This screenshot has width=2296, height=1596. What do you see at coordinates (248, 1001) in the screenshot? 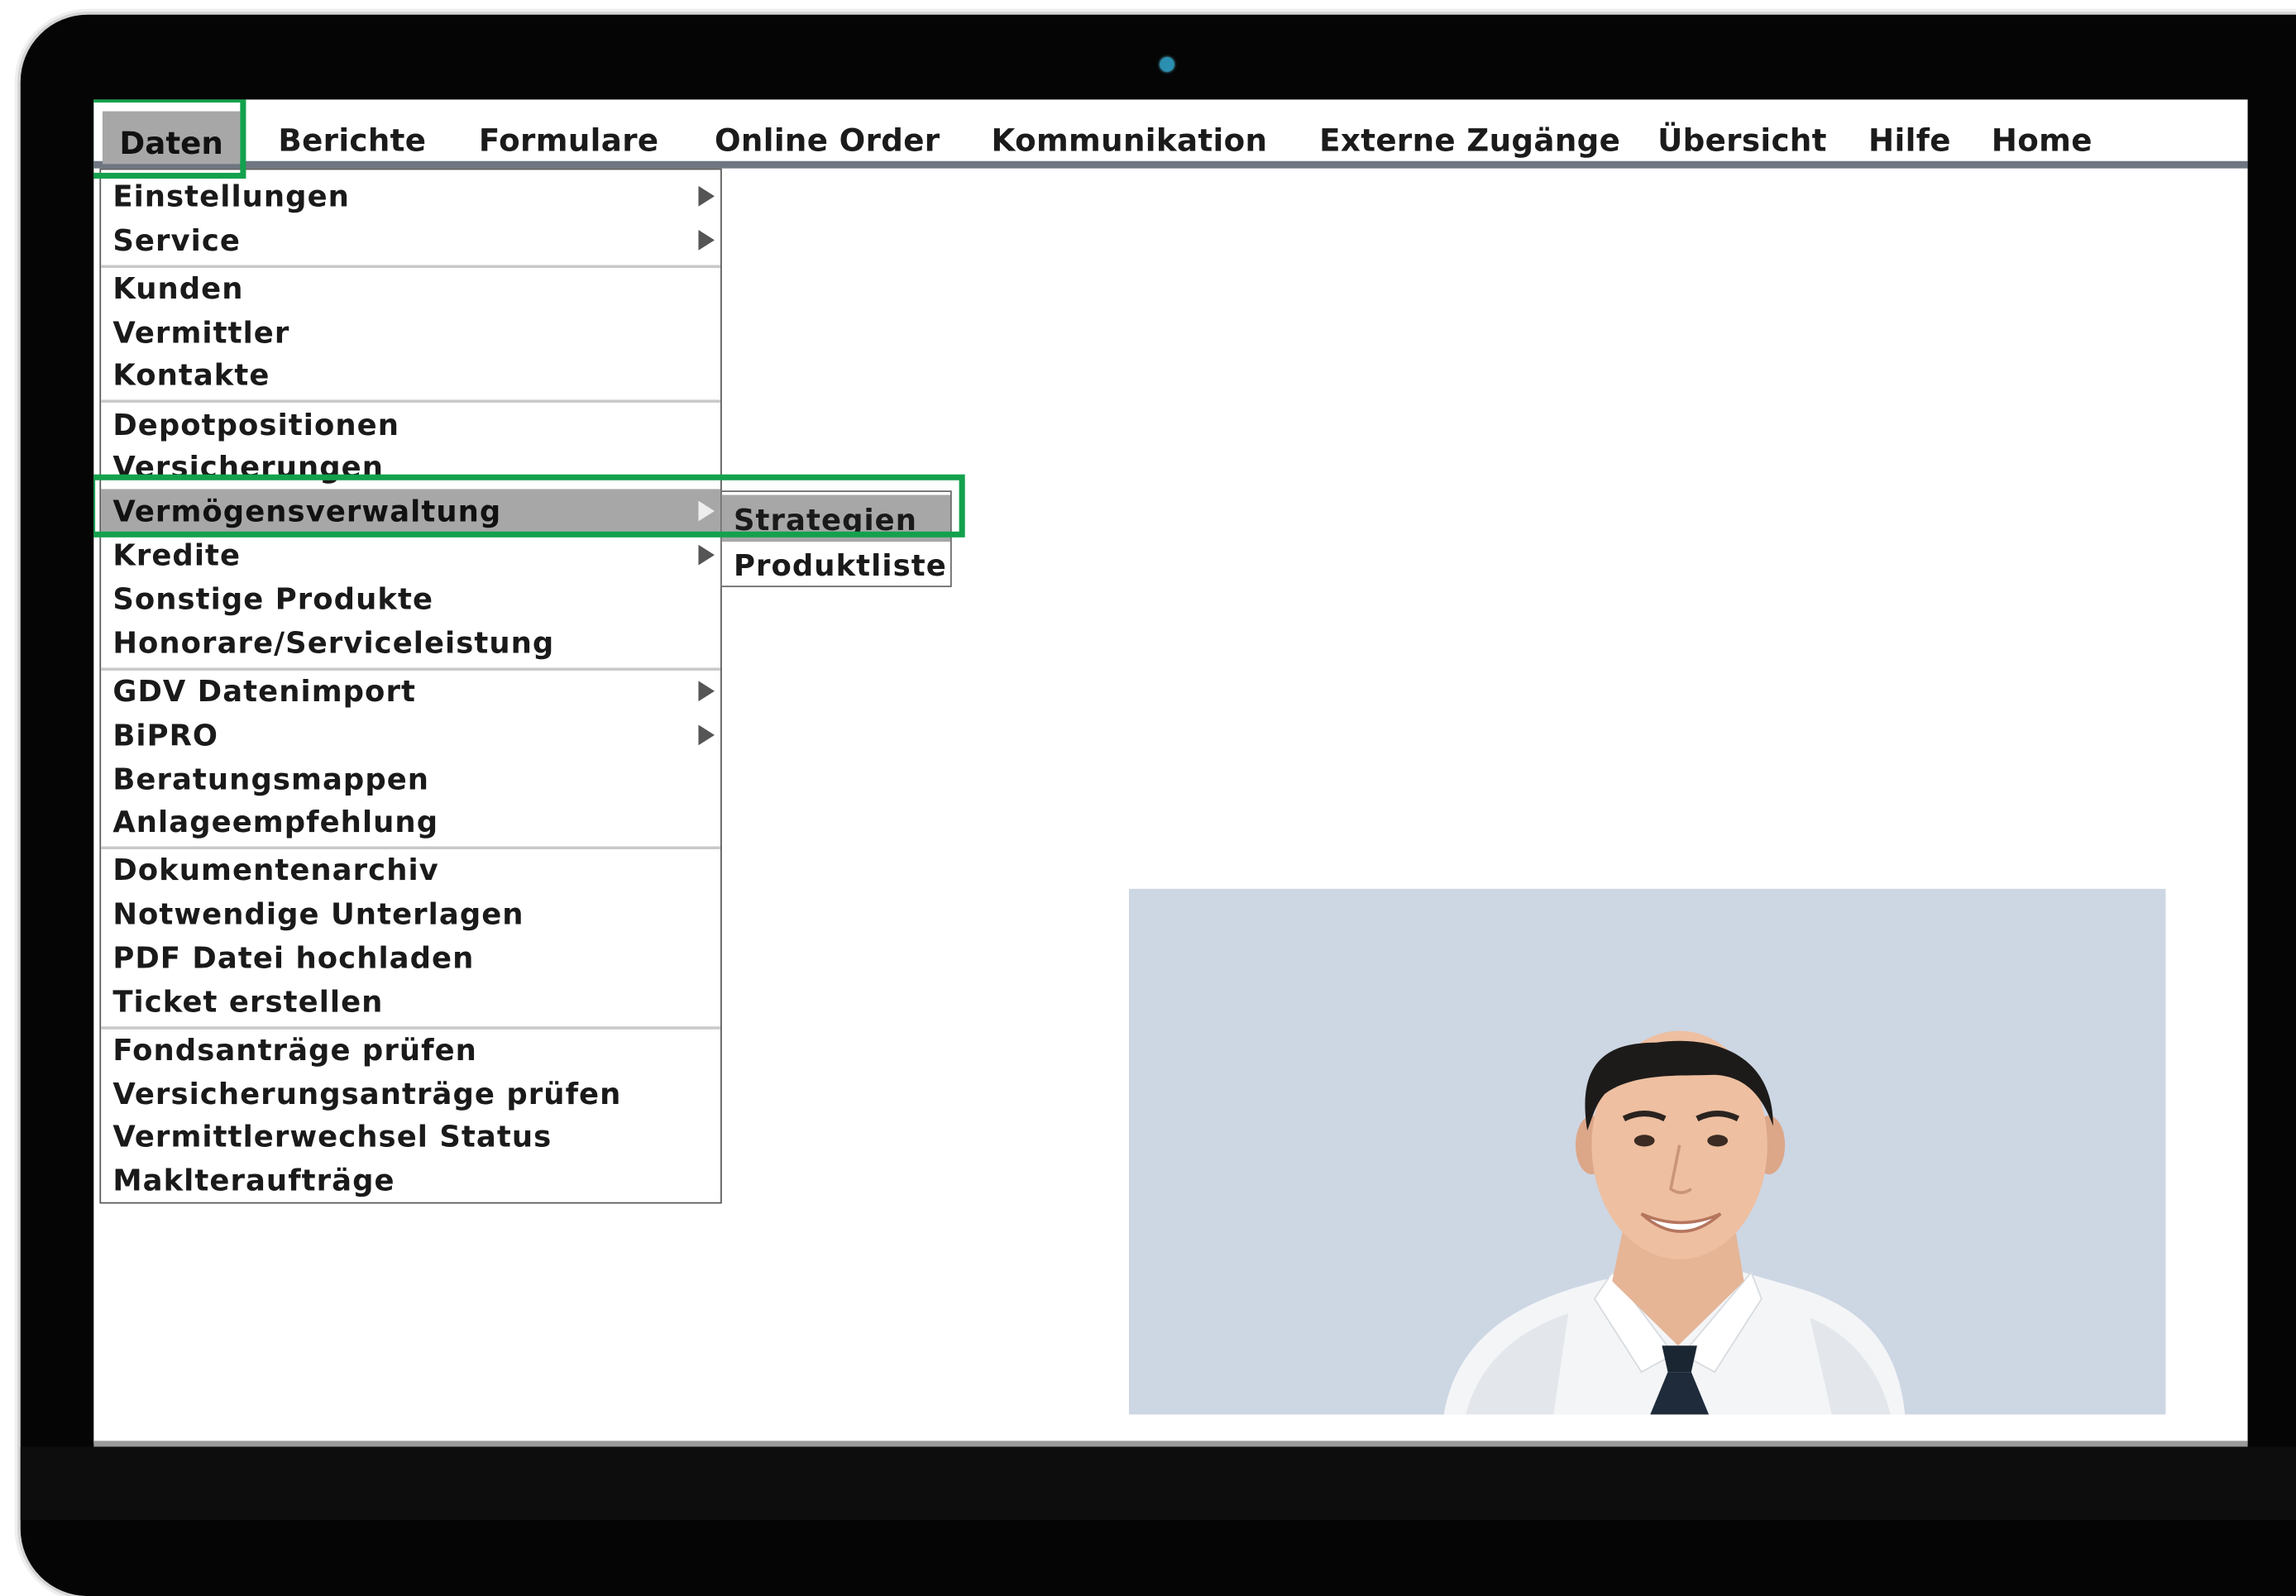
I see `menu-item-label: Ticket erstellen` at bounding box center [248, 1001].